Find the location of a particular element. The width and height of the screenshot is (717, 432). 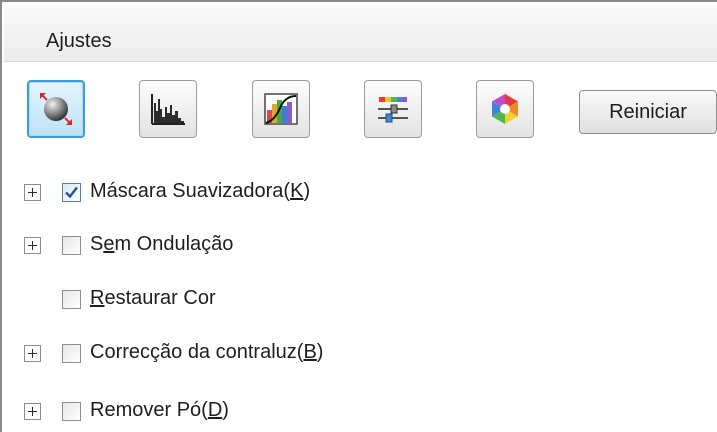

image-adjustment-sliders-icon is located at coordinates (393, 110).